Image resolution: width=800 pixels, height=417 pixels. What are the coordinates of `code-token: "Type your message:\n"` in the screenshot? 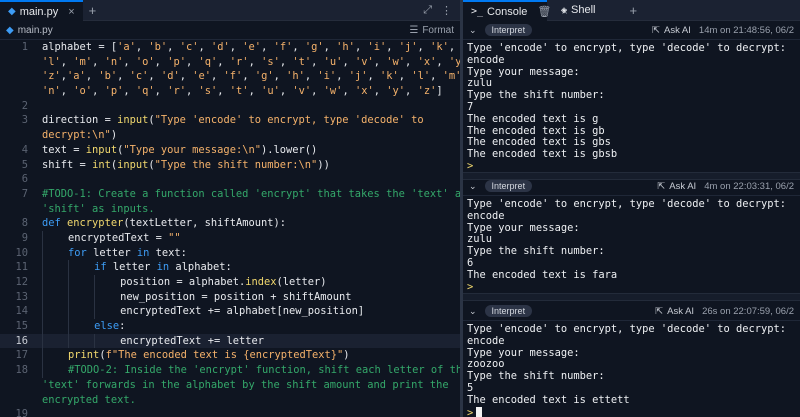 It's located at (192, 149).